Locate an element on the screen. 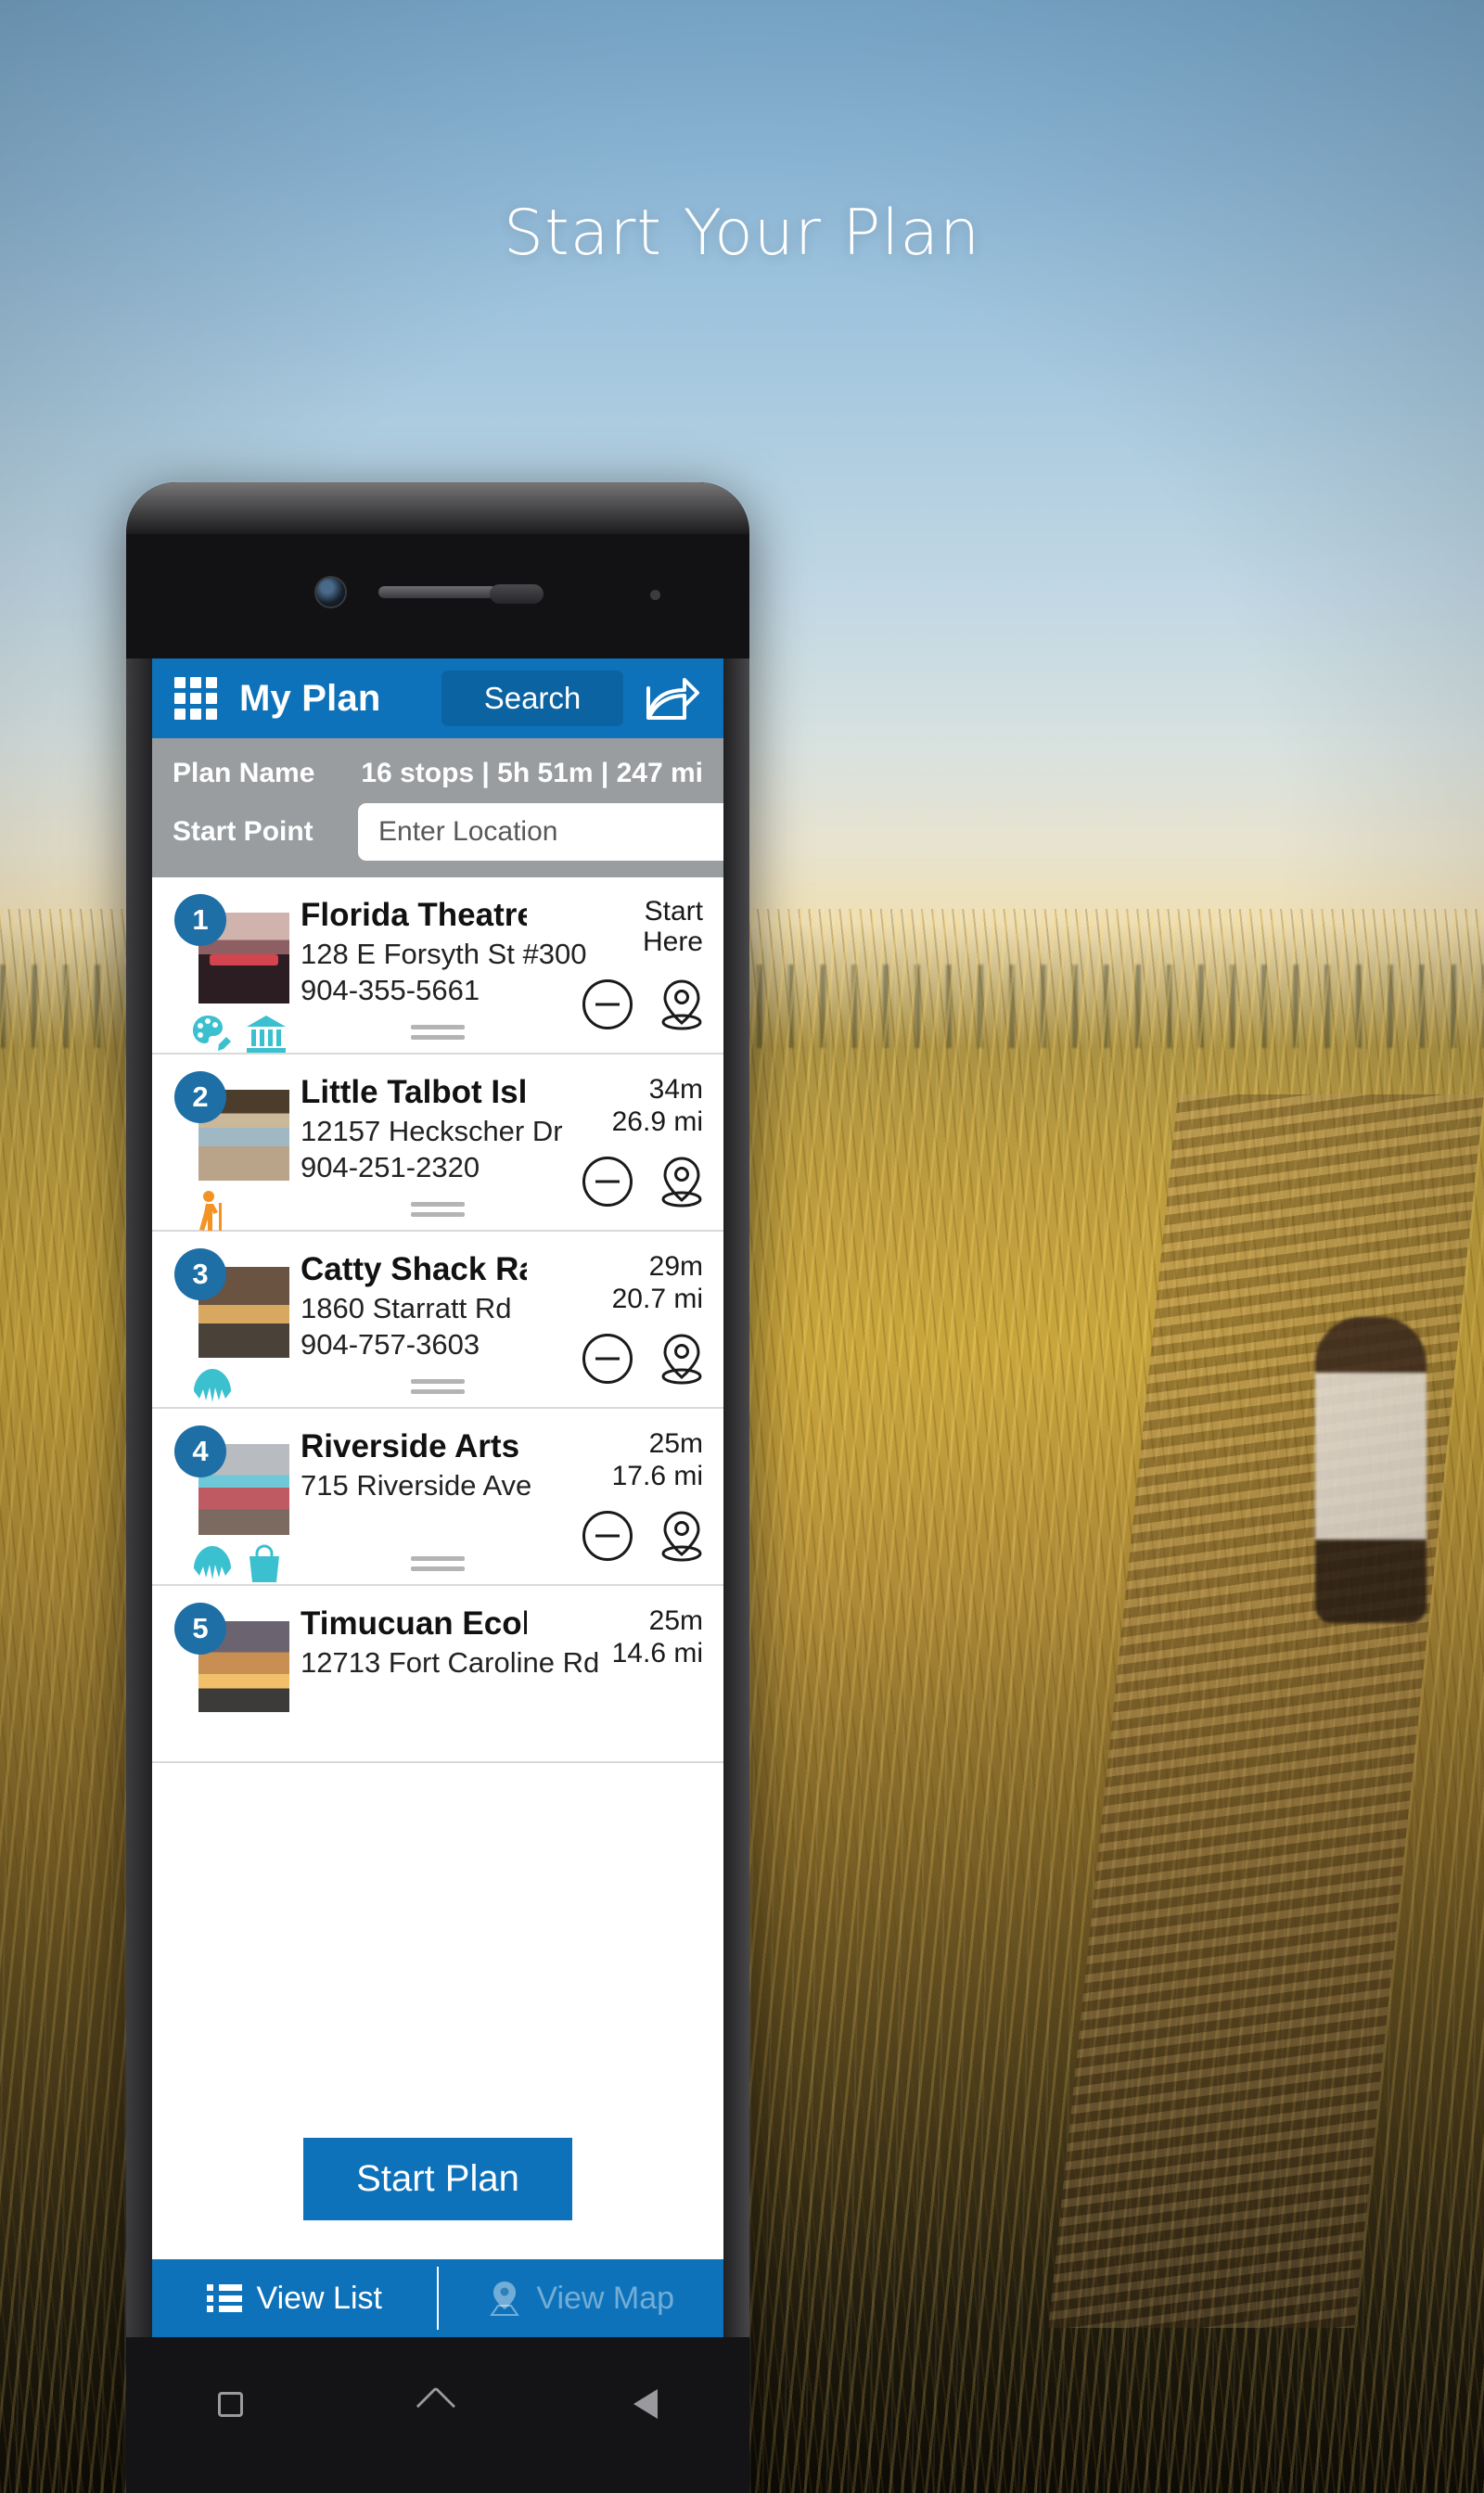  row-metrics: 25m 17.6 mi is located at coordinates (615, 1505).